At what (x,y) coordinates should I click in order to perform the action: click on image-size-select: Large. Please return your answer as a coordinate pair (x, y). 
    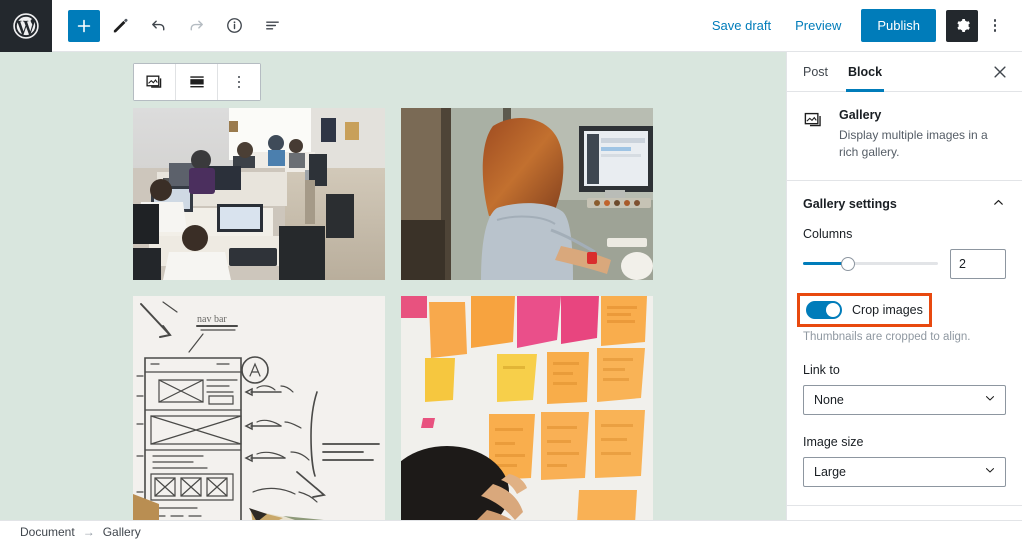
    Looking at the image, I should click on (904, 471).